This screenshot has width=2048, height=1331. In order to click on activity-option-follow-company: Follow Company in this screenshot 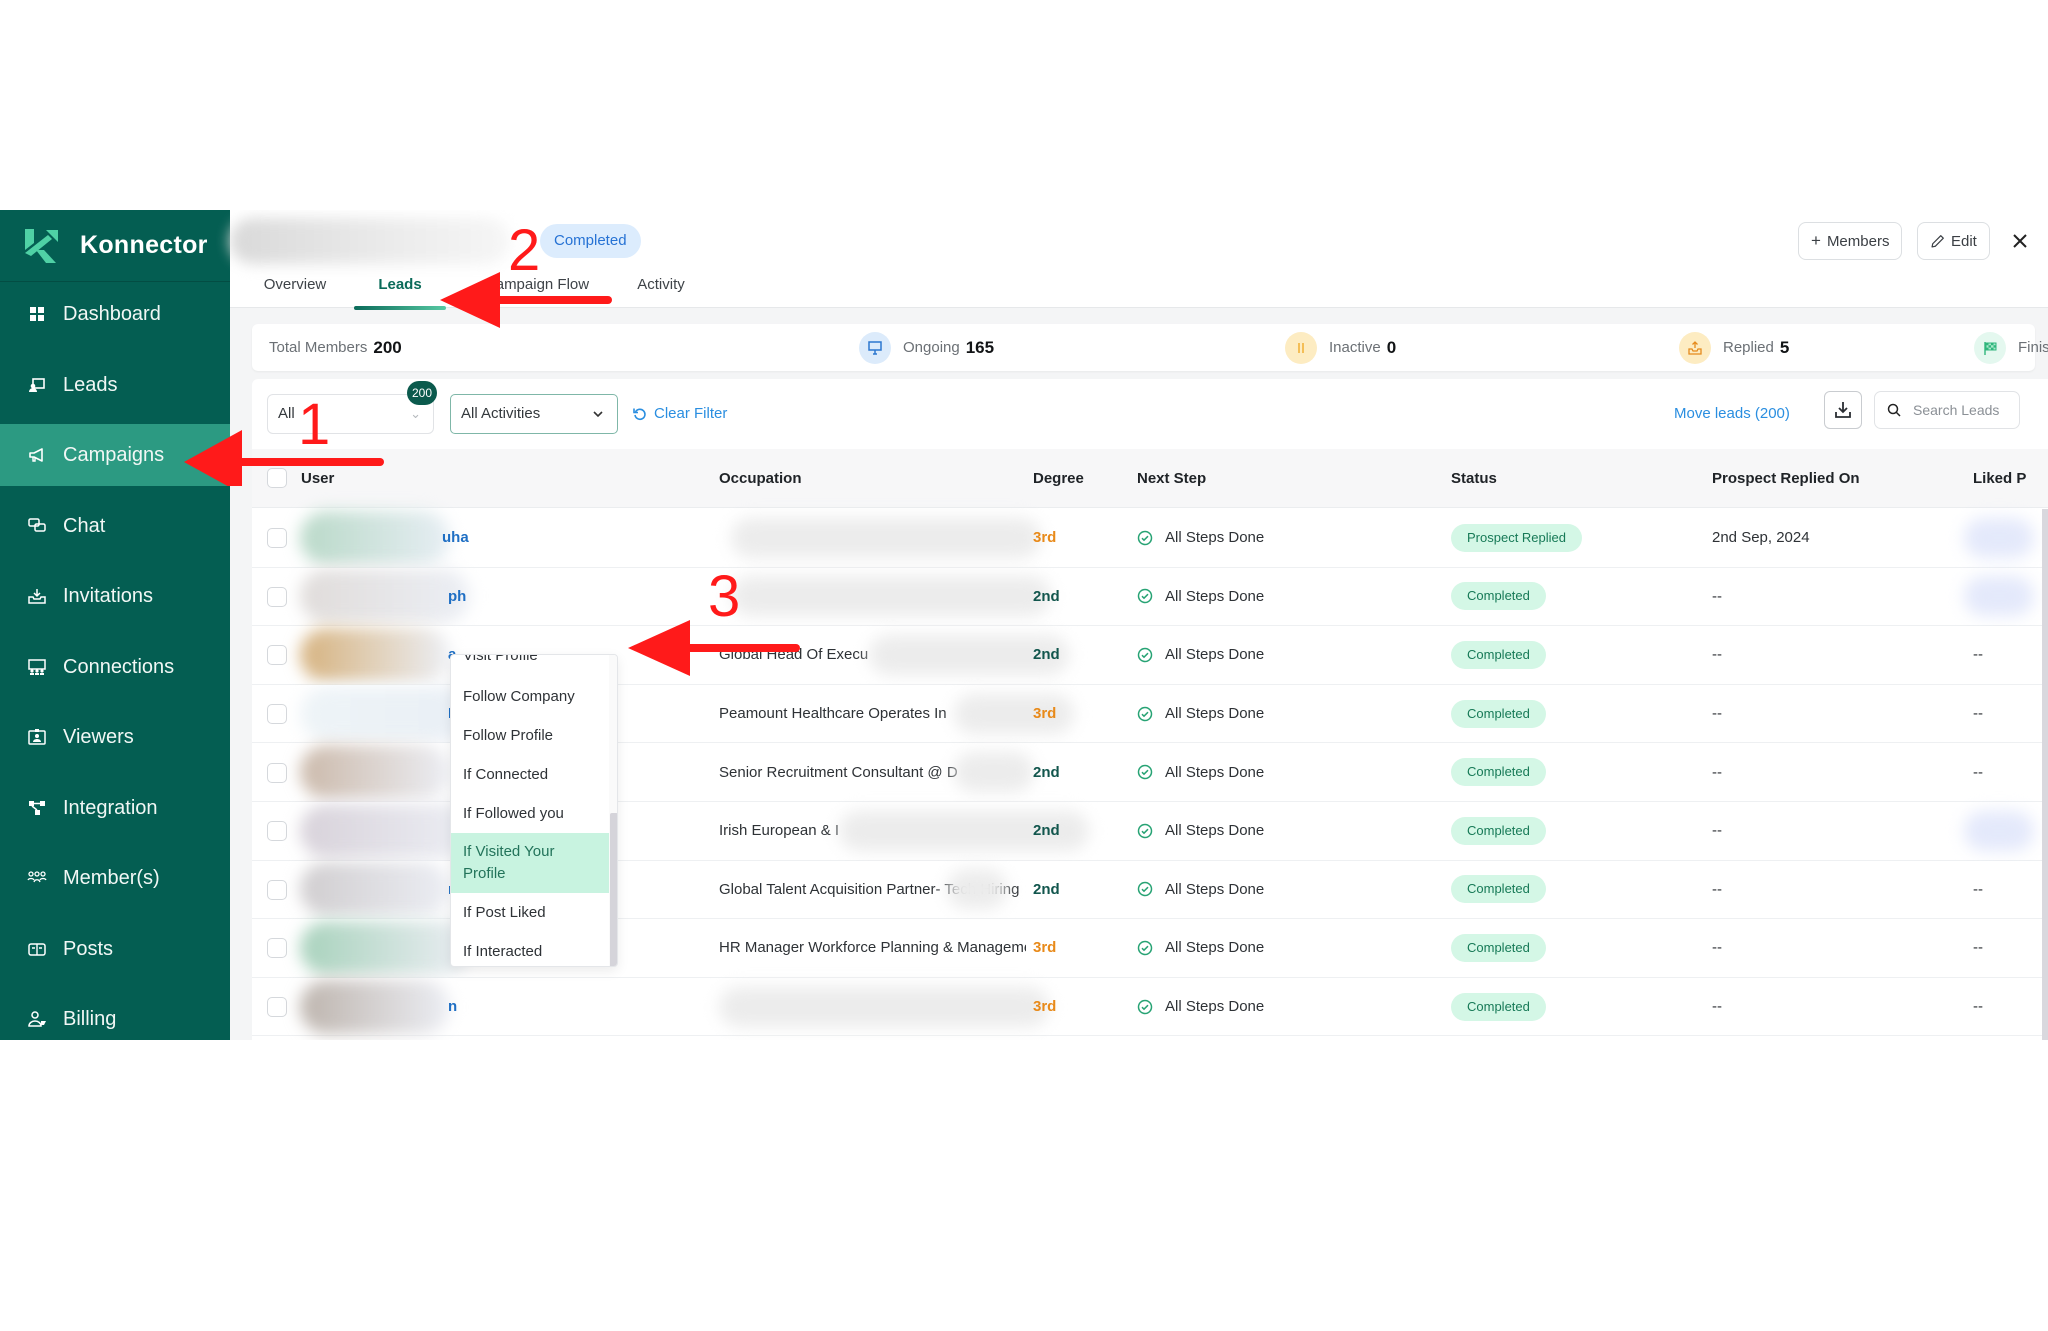, I will do `click(530, 696)`.